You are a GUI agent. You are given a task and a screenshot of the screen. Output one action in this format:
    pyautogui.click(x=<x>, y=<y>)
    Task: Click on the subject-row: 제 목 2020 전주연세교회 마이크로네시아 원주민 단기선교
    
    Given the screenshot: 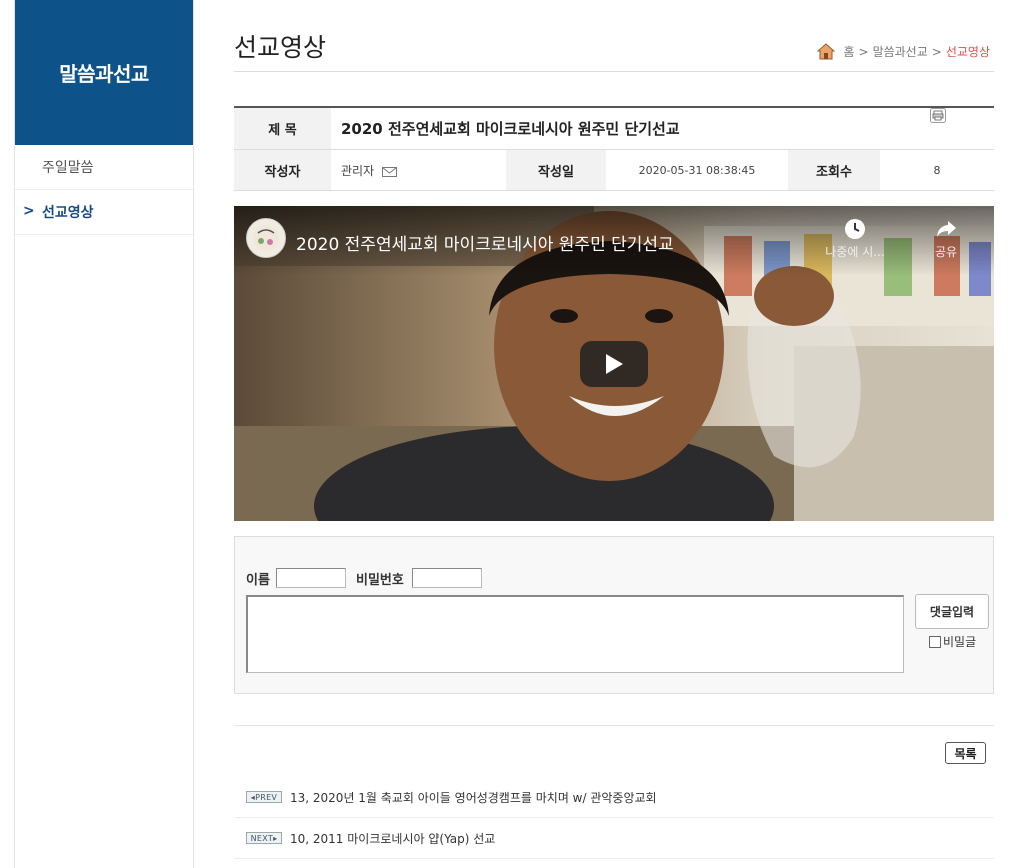 What is the action you would take?
    pyautogui.click(x=614, y=129)
    